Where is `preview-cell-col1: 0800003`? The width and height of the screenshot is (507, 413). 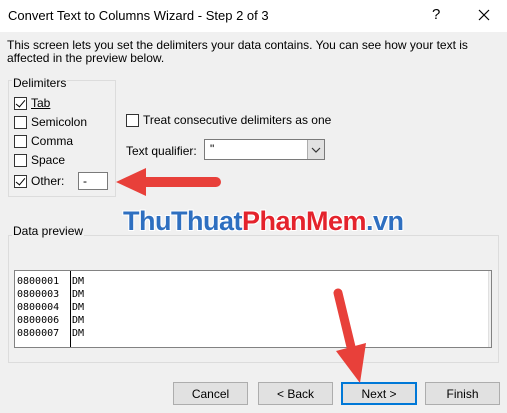 preview-cell-col1: 0800003 is located at coordinates (38, 294).